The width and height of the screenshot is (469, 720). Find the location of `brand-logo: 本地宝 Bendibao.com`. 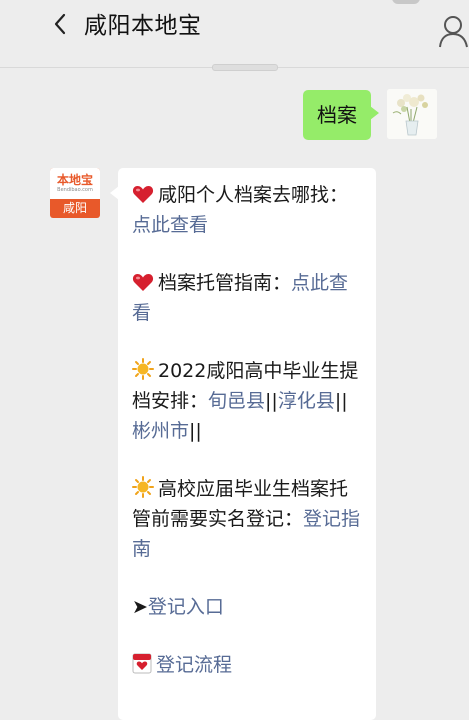

brand-logo: 本地宝 Bendibao.com is located at coordinates (75, 183).